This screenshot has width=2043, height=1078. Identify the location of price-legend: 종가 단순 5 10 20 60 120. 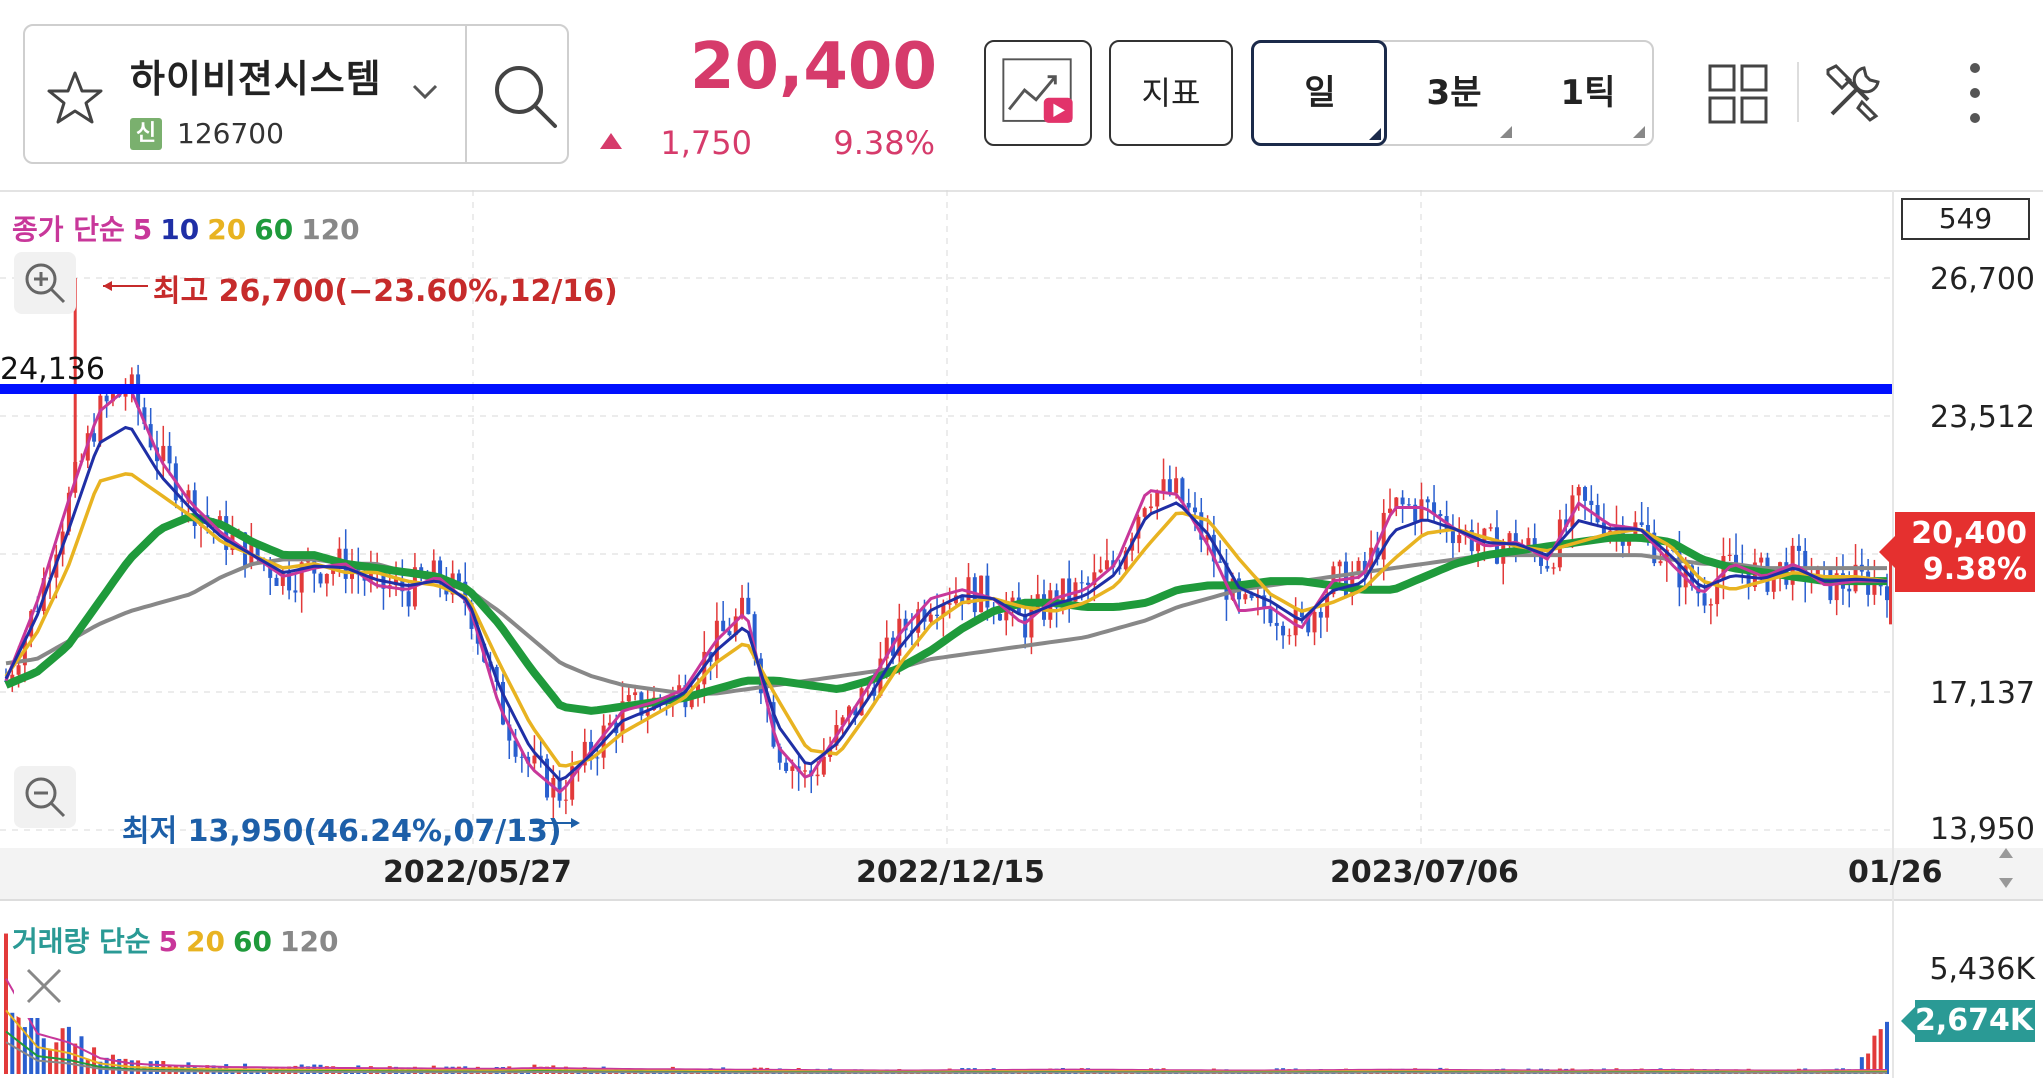
(190, 228).